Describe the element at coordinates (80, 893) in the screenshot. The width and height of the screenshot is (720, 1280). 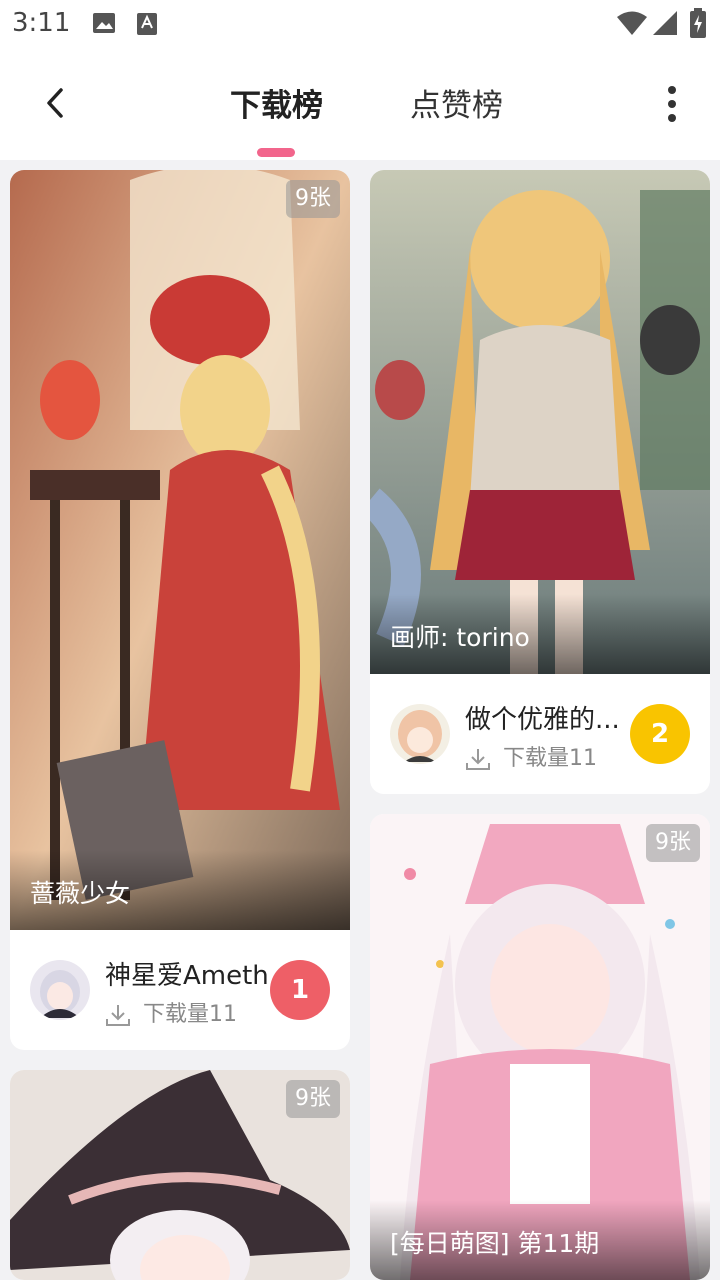
I see `artwork-caption: 蔷薇少女` at that location.